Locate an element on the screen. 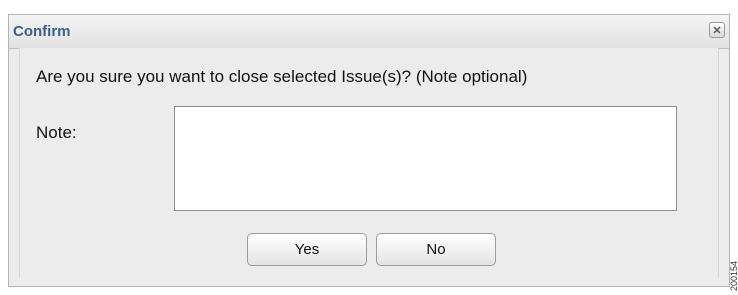 The width and height of the screenshot is (738, 295). close-x-icon is located at coordinates (717, 30).